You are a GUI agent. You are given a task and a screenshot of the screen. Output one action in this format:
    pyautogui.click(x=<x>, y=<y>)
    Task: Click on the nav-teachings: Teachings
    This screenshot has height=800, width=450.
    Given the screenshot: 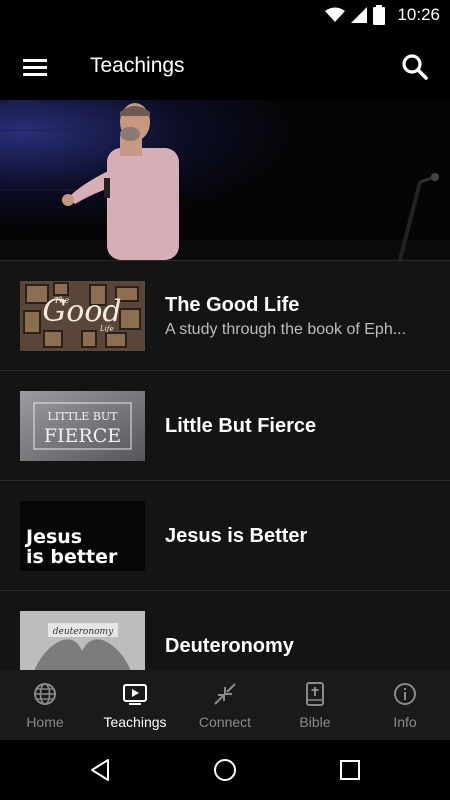 What is the action you would take?
    pyautogui.click(x=135, y=705)
    